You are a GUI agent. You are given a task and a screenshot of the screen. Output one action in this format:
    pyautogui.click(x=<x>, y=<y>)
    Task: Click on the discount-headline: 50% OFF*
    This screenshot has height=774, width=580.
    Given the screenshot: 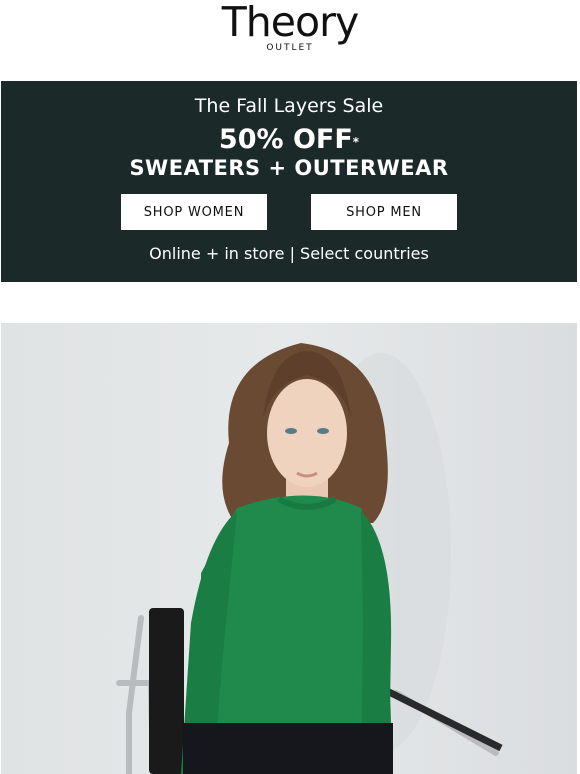 What is the action you would take?
    pyautogui.click(x=289, y=140)
    